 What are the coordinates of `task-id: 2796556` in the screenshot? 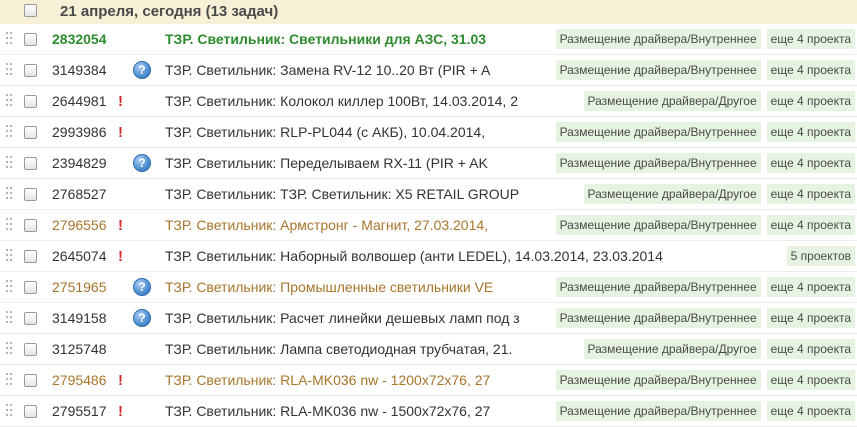 It's located at (79, 225).